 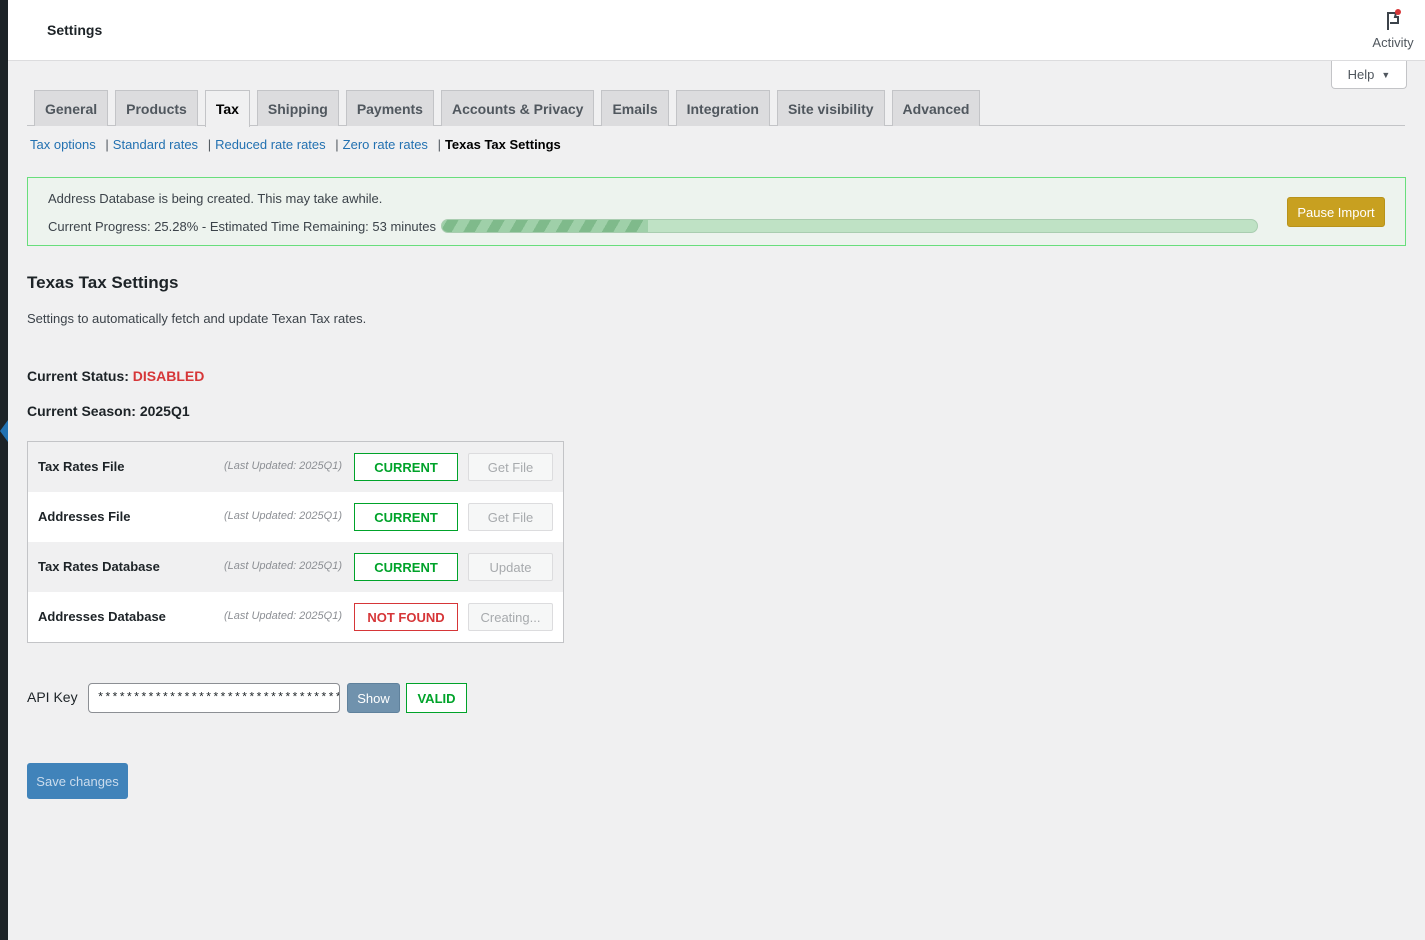 I want to click on status-label: Current Status:, so click(x=78, y=376).